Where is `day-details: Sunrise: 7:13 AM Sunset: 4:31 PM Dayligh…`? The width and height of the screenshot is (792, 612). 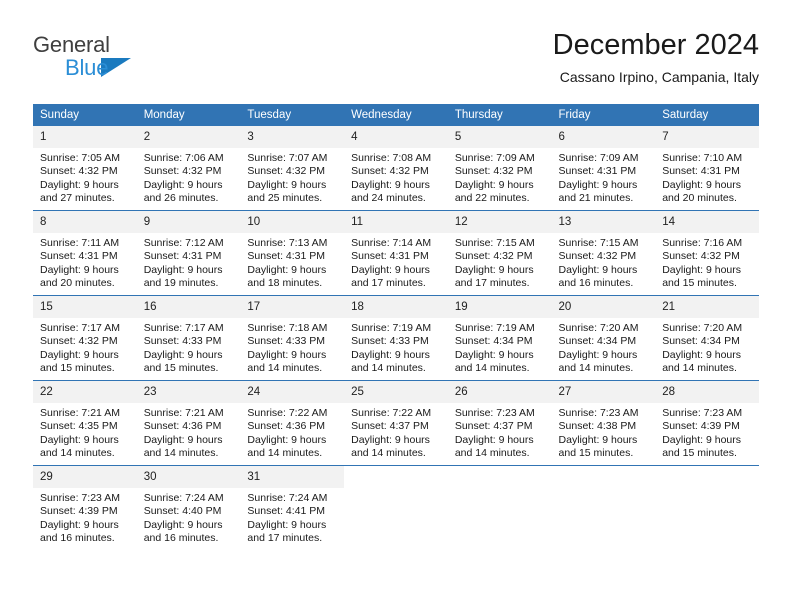 day-details: Sunrise: 7:13 AM Sunset: 4:31 PM Dayligh… is located at coordinates (292, 262).